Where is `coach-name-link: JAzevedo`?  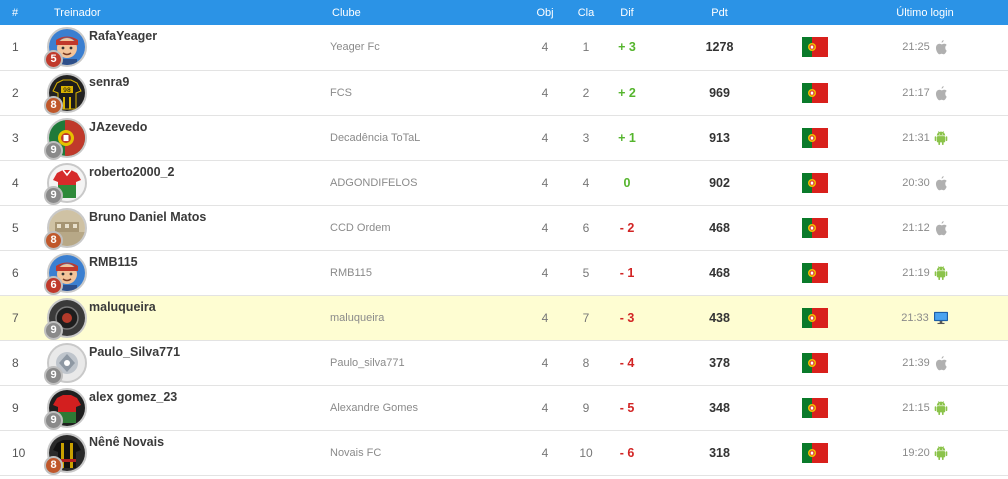
coach-name-link: JAzevedo is located at coordinates (118, 127).